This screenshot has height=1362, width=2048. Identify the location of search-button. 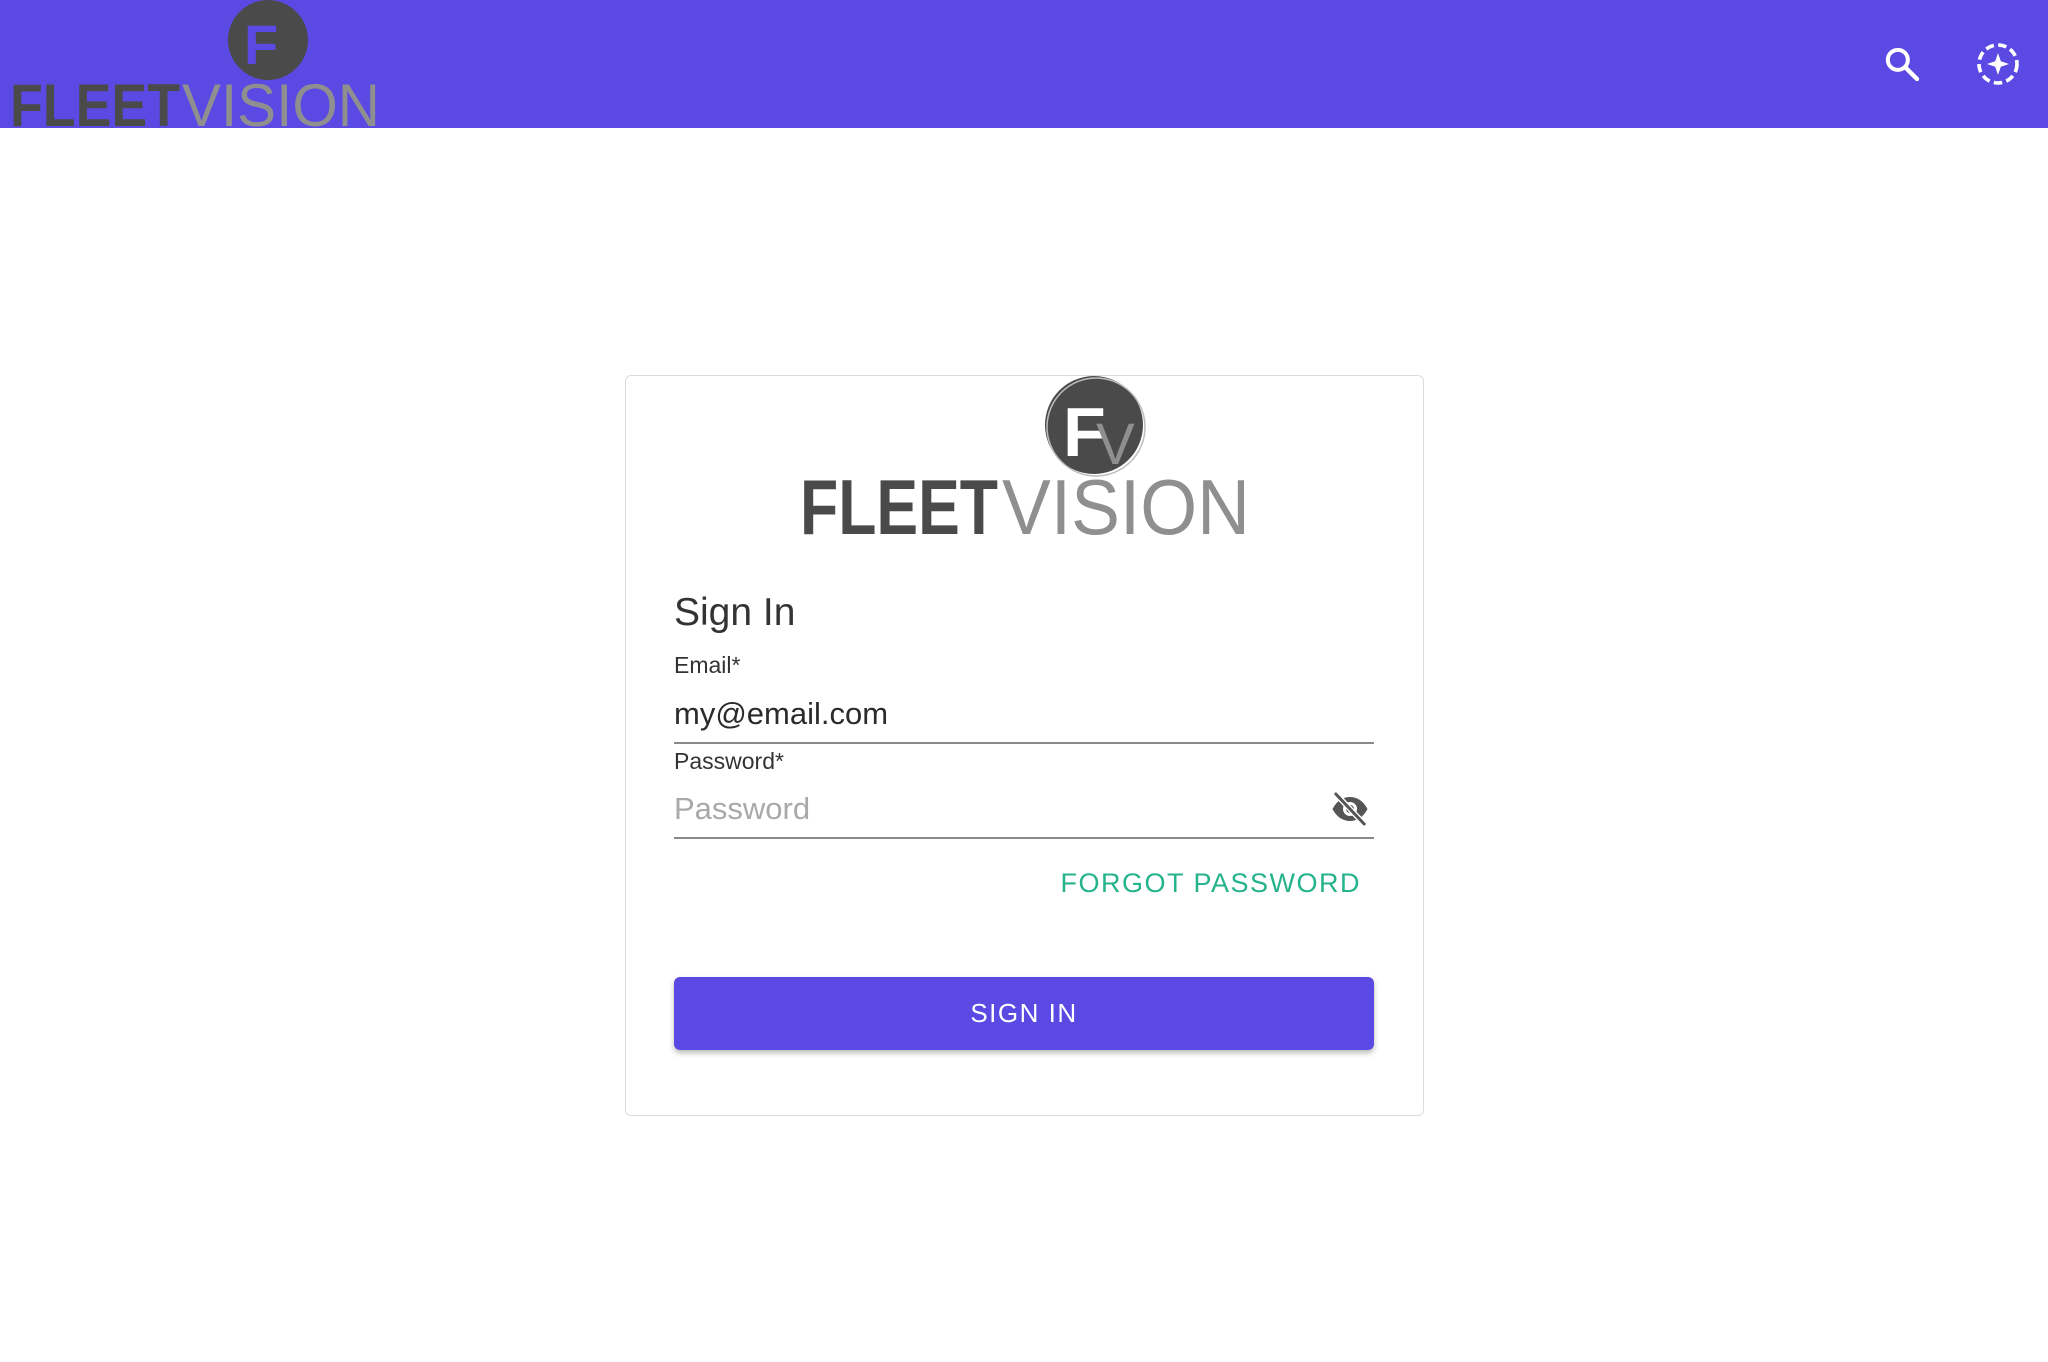
(1902, 64).